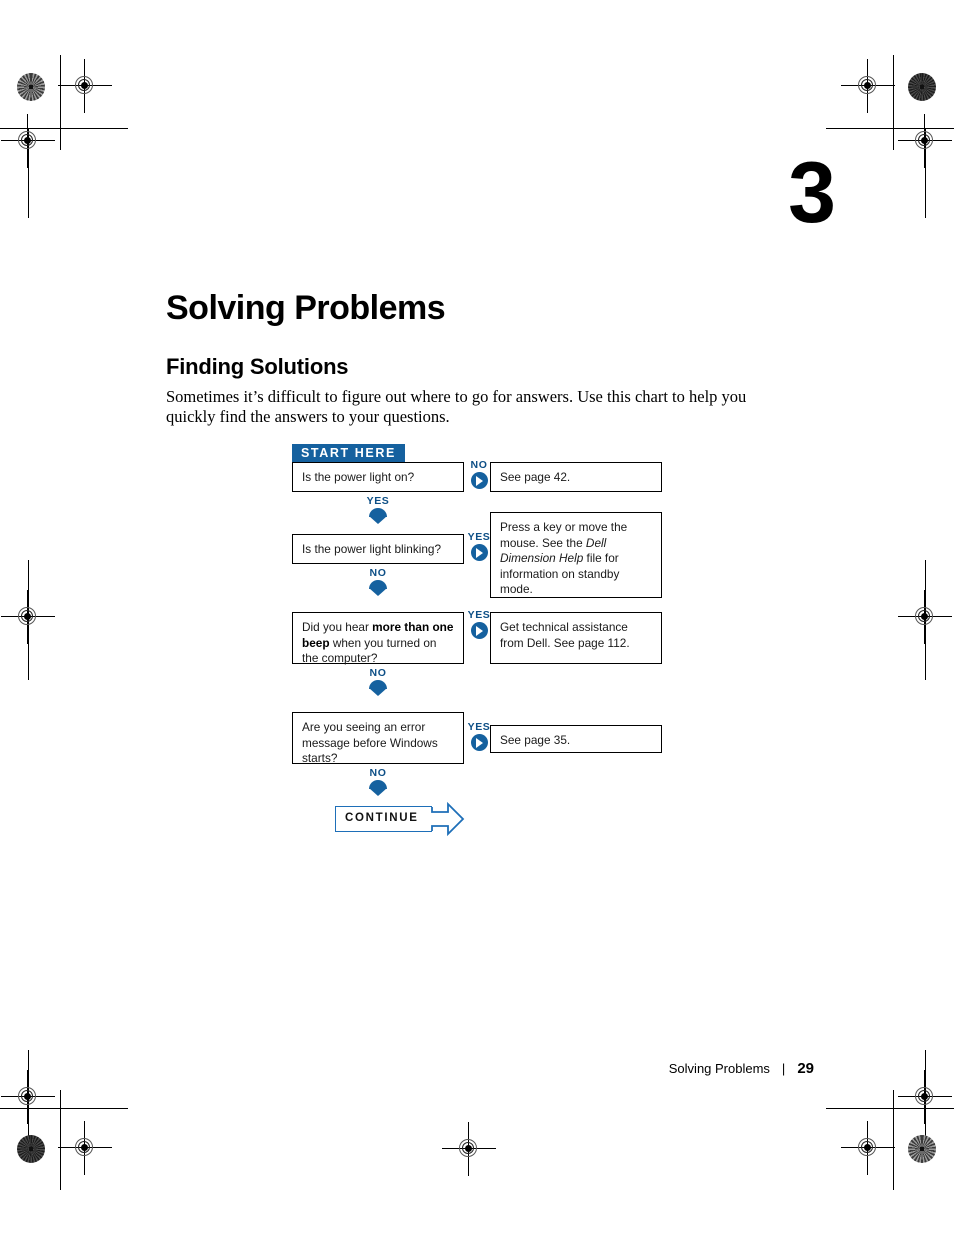 The image size is (954, 1235). I want to click on answer-box-see-page-42: See page 42., so click(576, 477).